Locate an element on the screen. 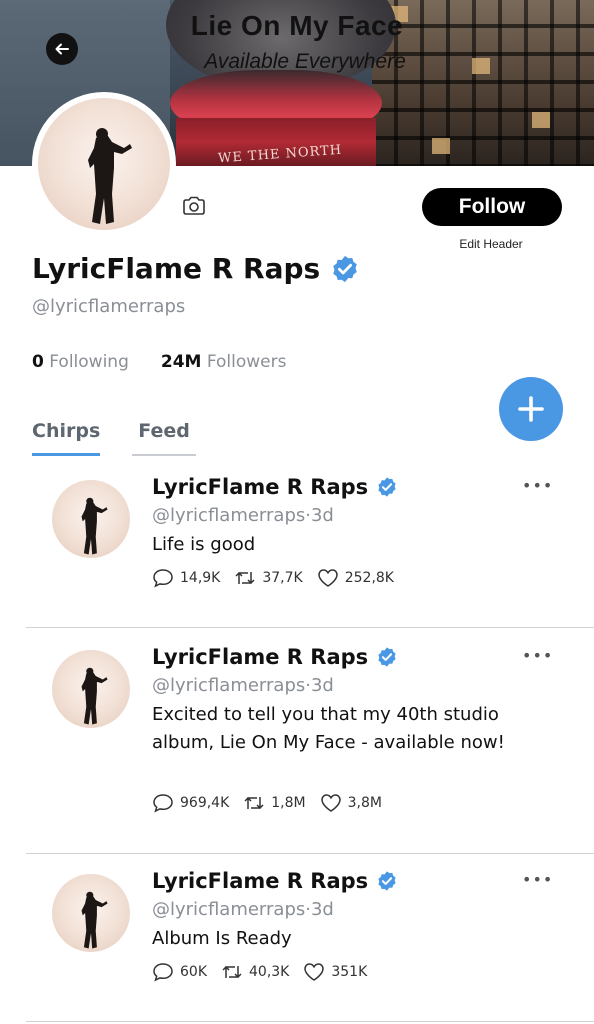 The height and width of the screenshot is (1024, 594). like-action: 252,8K is located at coordinates (355, 578).